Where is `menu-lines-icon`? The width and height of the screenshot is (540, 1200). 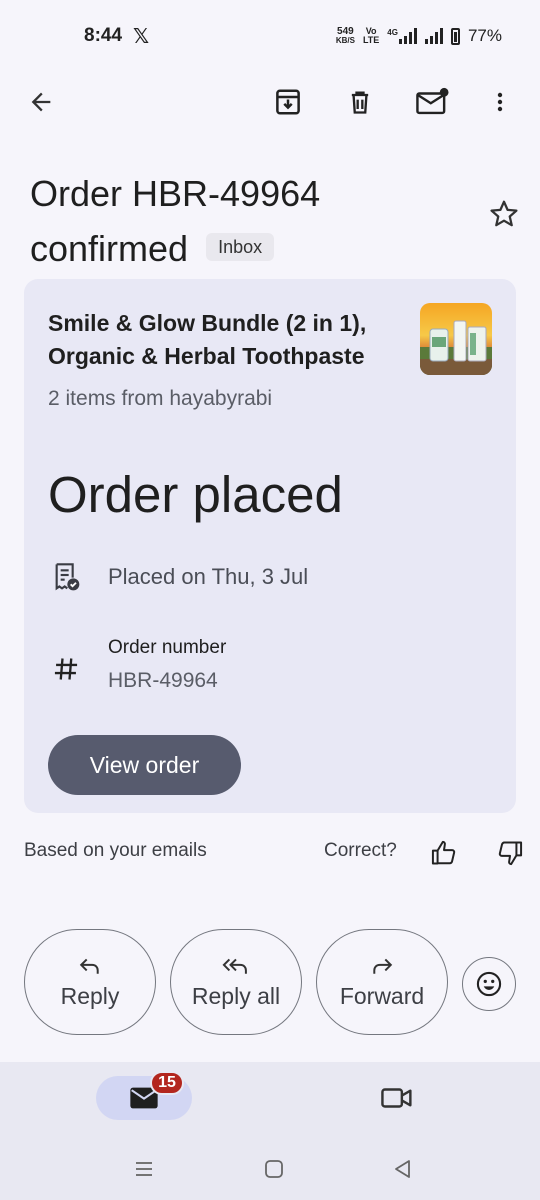 menu-lines-icon is located at coordinates (144, 1169).